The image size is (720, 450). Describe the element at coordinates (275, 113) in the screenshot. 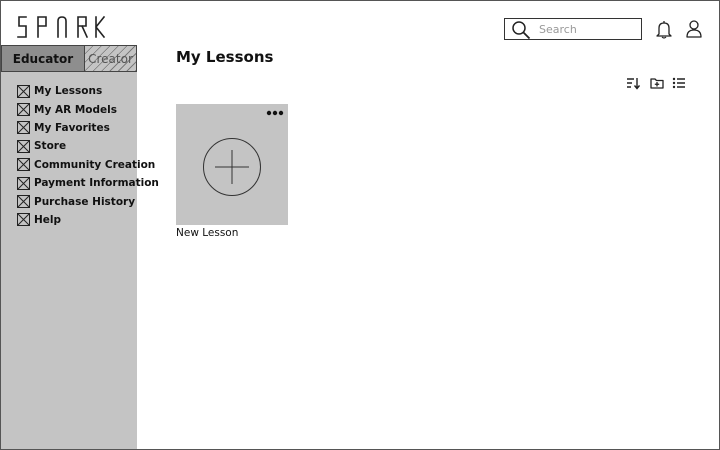

I see `more-options-icon` at that location.